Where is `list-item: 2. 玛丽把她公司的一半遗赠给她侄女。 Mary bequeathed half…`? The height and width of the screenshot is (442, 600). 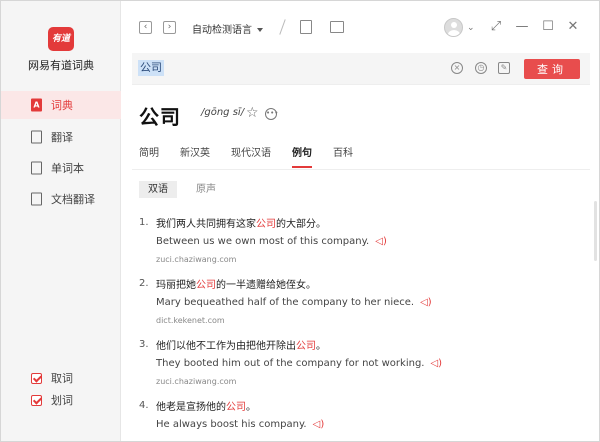
list-item: 2. 玛丽把她公司的一半遗赠给她侄女。 Mary bequeathed half… is located at coordinates (359, 305).